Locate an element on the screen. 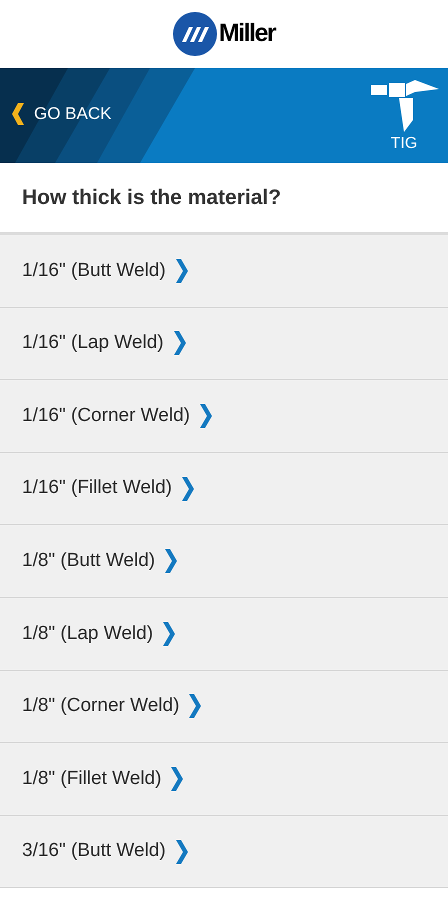 The image size is (448, 900). thickness-option: 1/16" (Corner Weld) is located at coordinates (224, 416).